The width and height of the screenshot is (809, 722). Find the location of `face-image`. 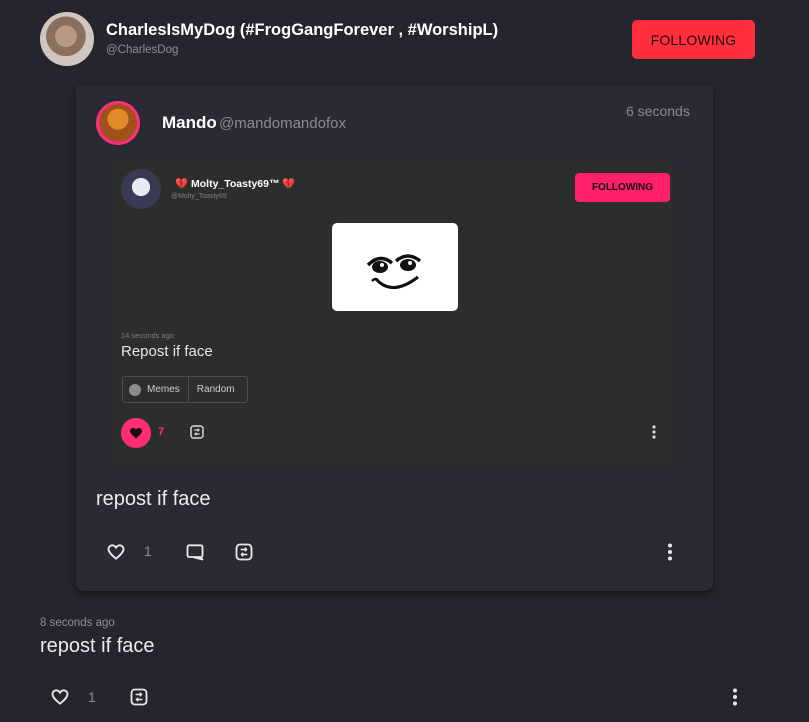

face-image is located at coordinates (395, 267).